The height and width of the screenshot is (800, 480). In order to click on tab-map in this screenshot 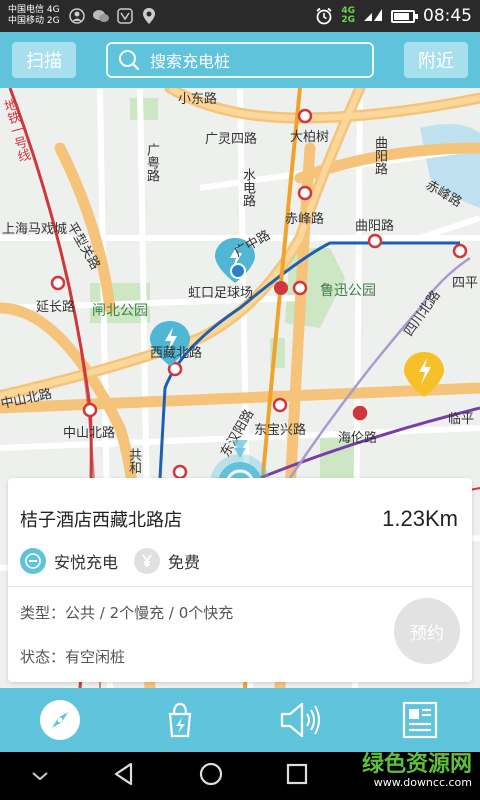, I will do `click(60, 720)`.